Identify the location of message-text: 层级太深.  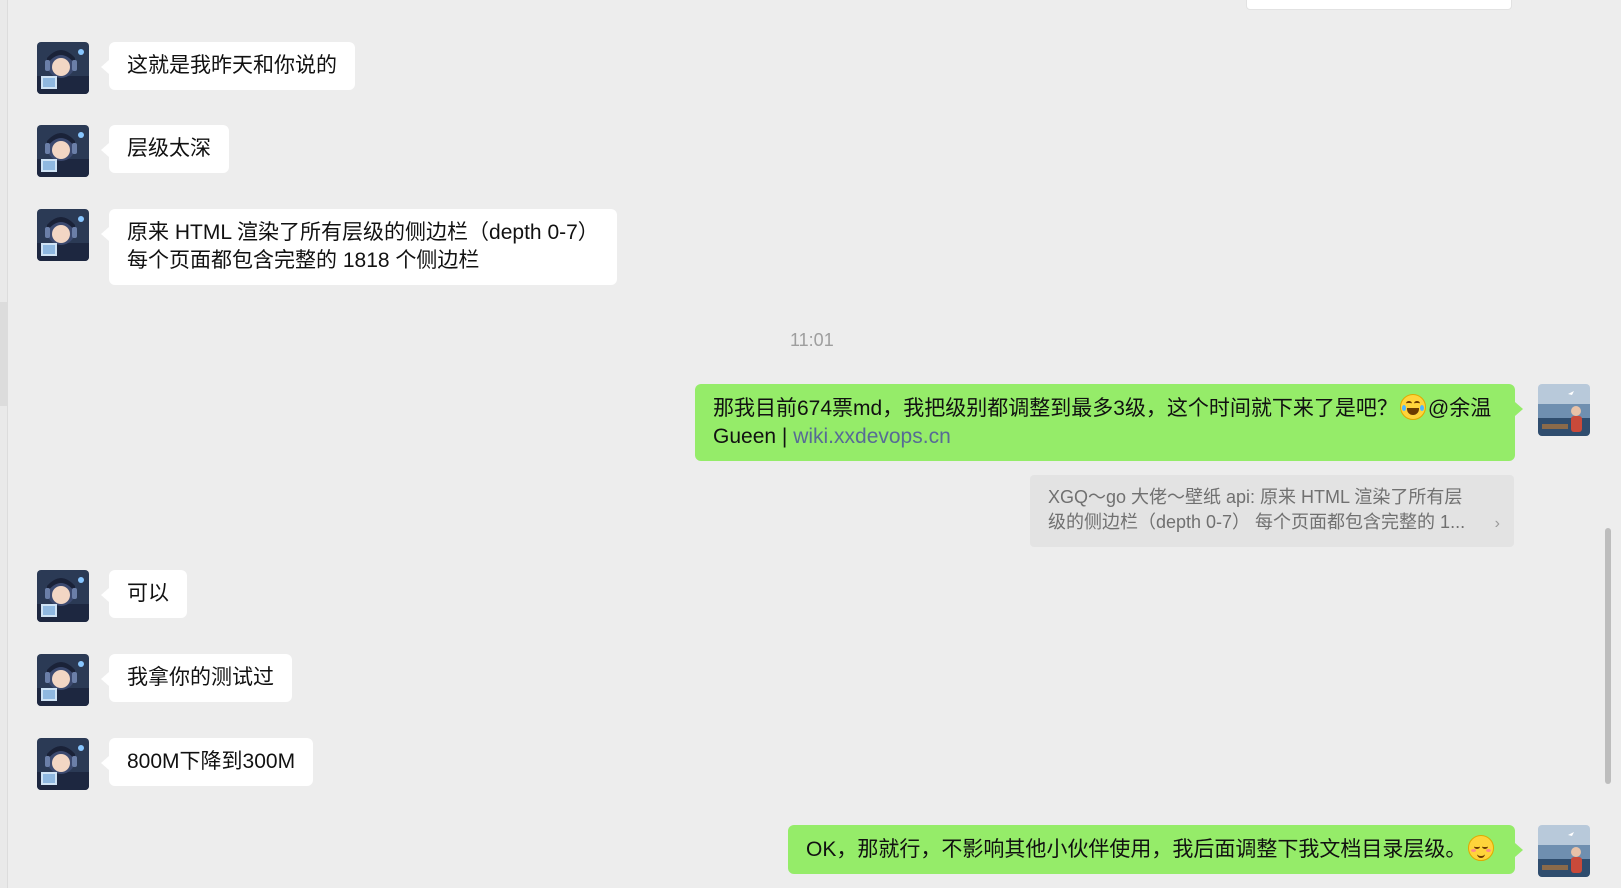
(169, 148).